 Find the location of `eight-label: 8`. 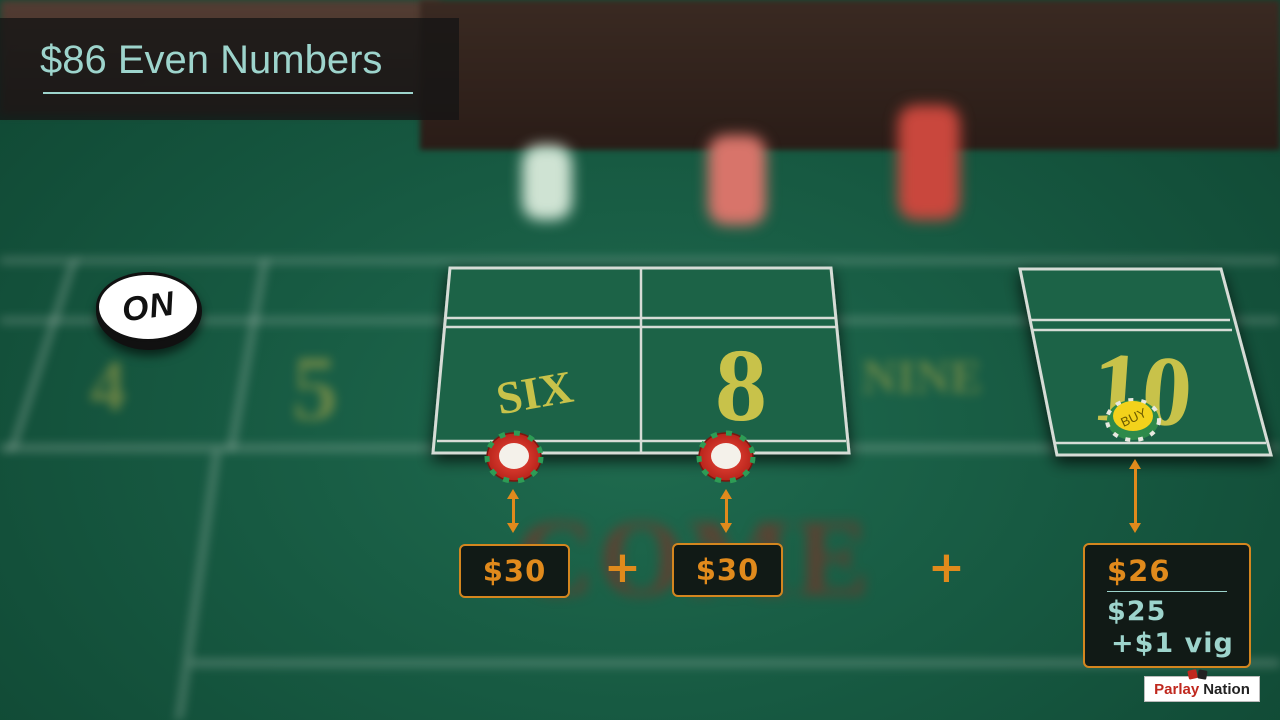

eight-label: 8 is located at coordinates (741, 385).